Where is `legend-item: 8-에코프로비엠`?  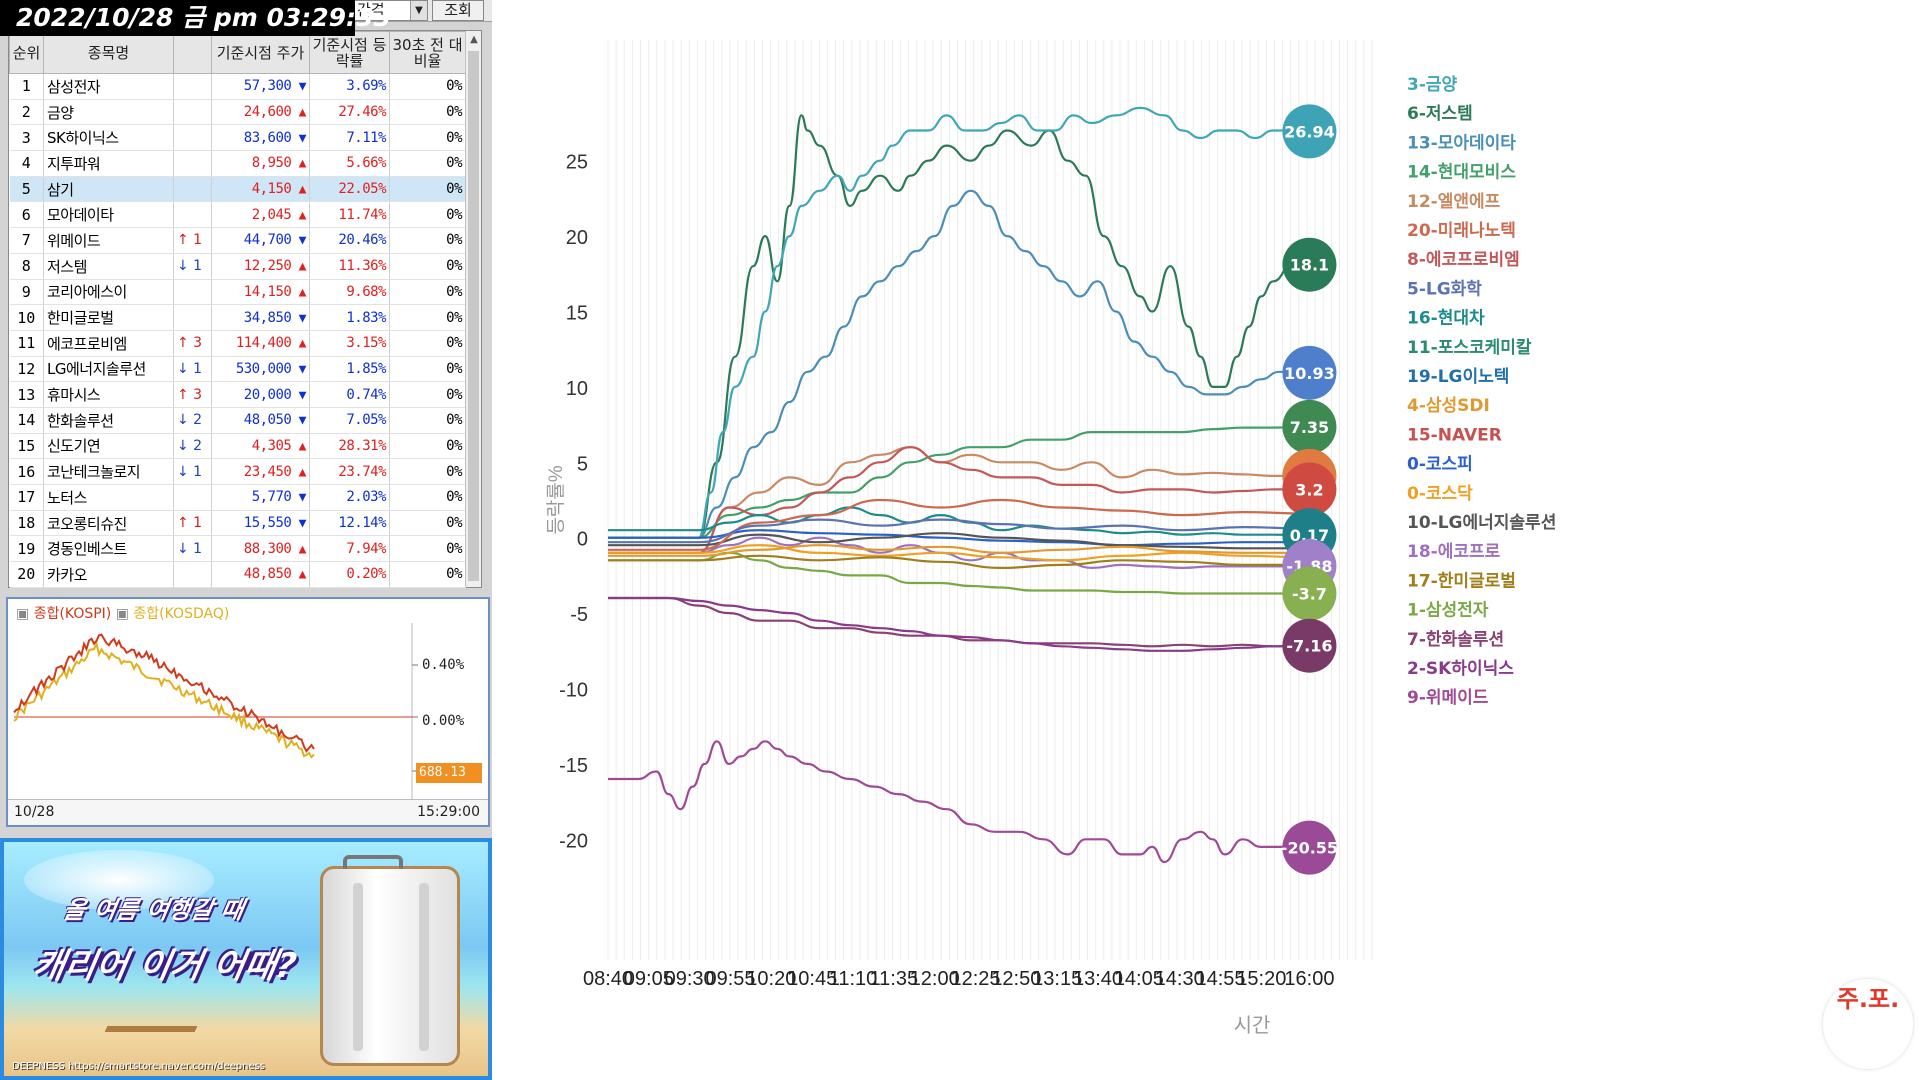
legend-item: 8-에코프로비엠 is located at coordinates (1463, 260).